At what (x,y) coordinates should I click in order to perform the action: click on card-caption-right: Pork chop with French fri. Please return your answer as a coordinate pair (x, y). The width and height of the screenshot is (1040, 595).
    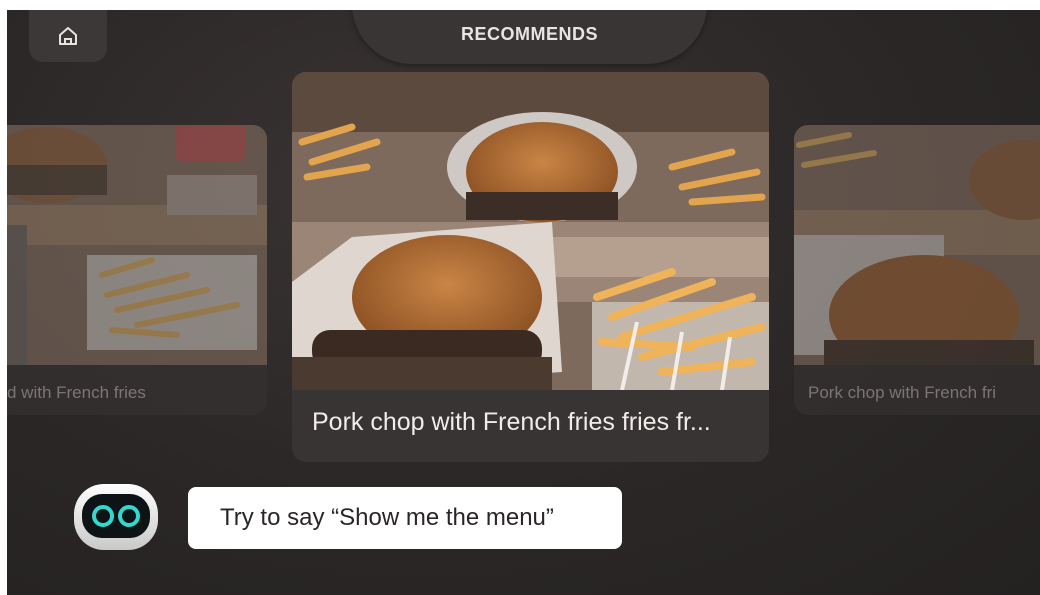
    Looking at the image, I should click on (902, 392).